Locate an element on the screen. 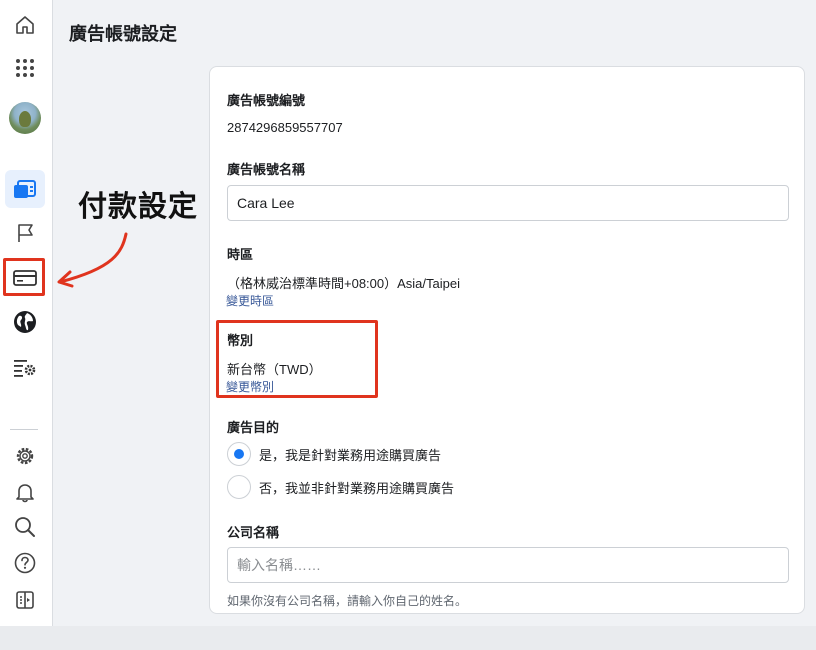 The height and width of the screenshot is (650, 816). sidebar-item-panel is located at coordinates (25, 600).